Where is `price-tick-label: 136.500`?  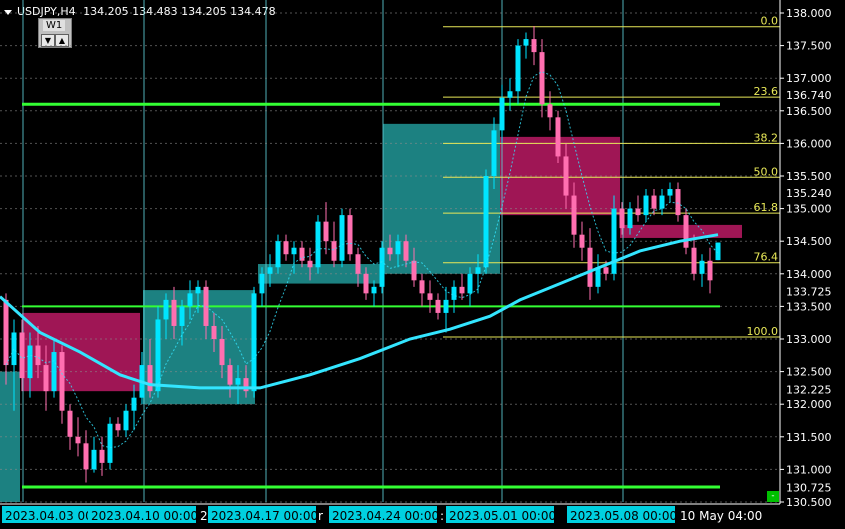 price-tick-label: 136.500 is located at coordinates (809, 111).